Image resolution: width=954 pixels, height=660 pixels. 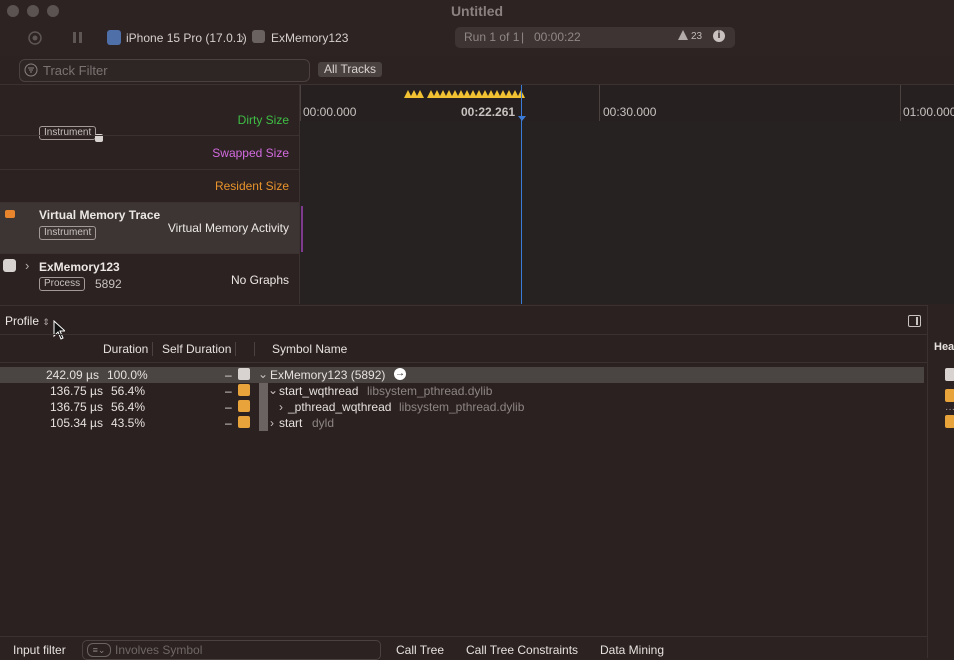 I want to click on process-name: ExMemory123, so click(x=79, y=267).